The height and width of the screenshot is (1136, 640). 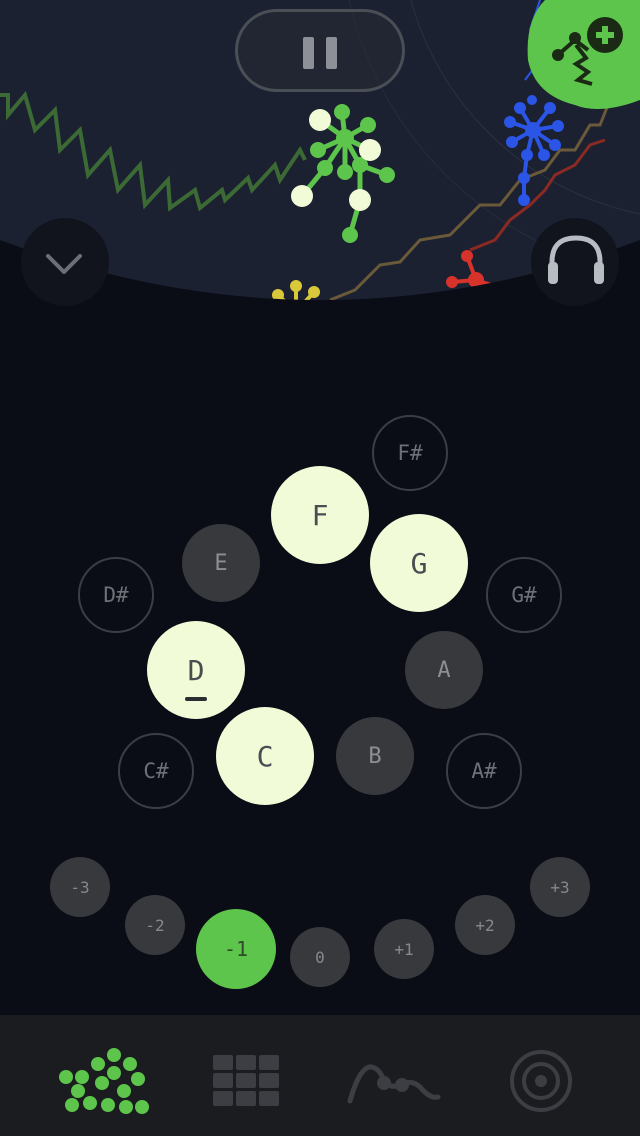 I want to click on note-d-sharp: D#, so click(x=116, y=595).